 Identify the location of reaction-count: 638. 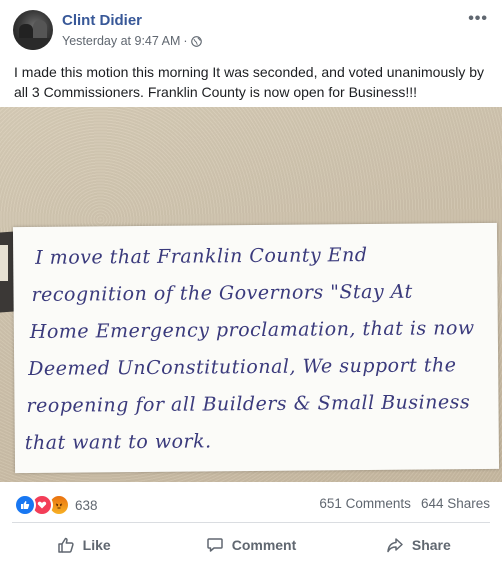
(86, 505).